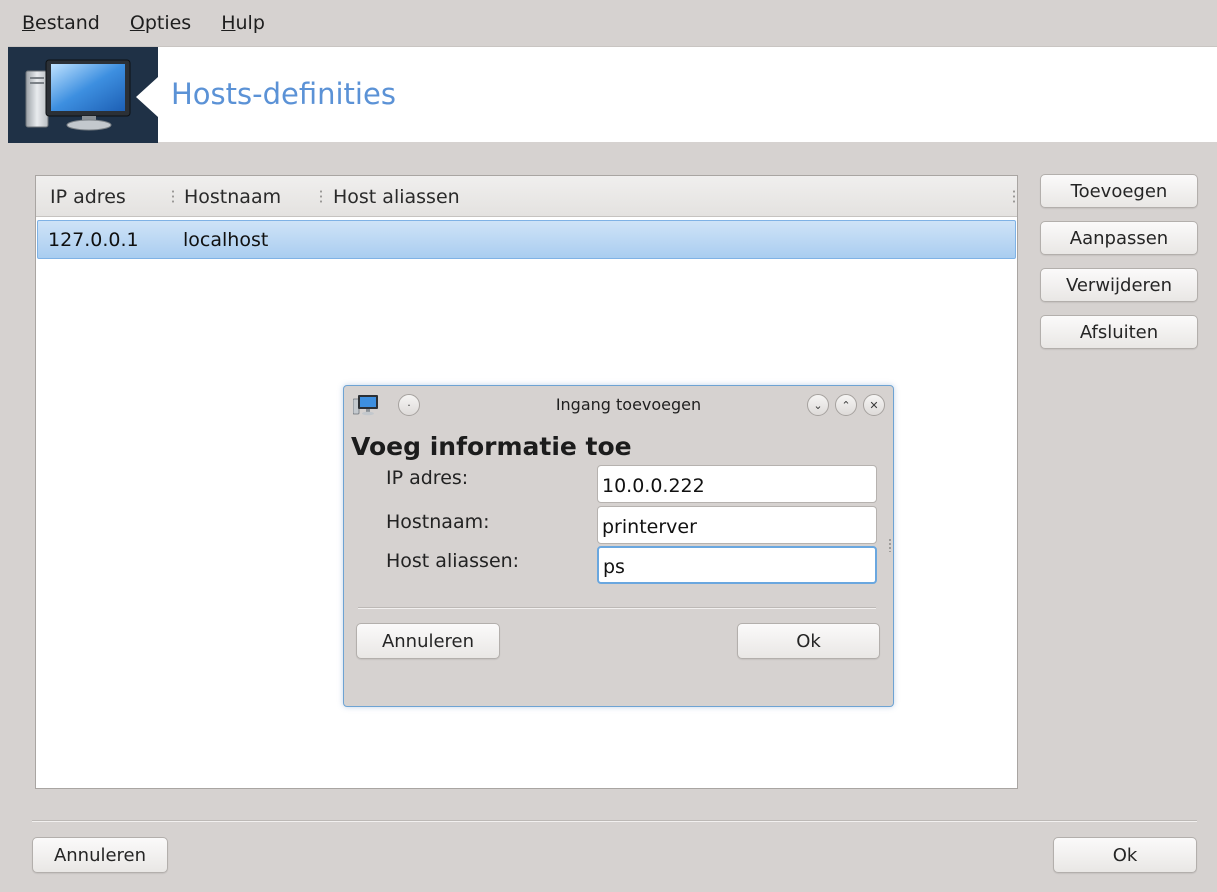 This screenshot has height=892, width=1217. Describe the element at coordinates (396, 197) in the screenshot. I see `column-header-aliases: Host aliassen` at that location.